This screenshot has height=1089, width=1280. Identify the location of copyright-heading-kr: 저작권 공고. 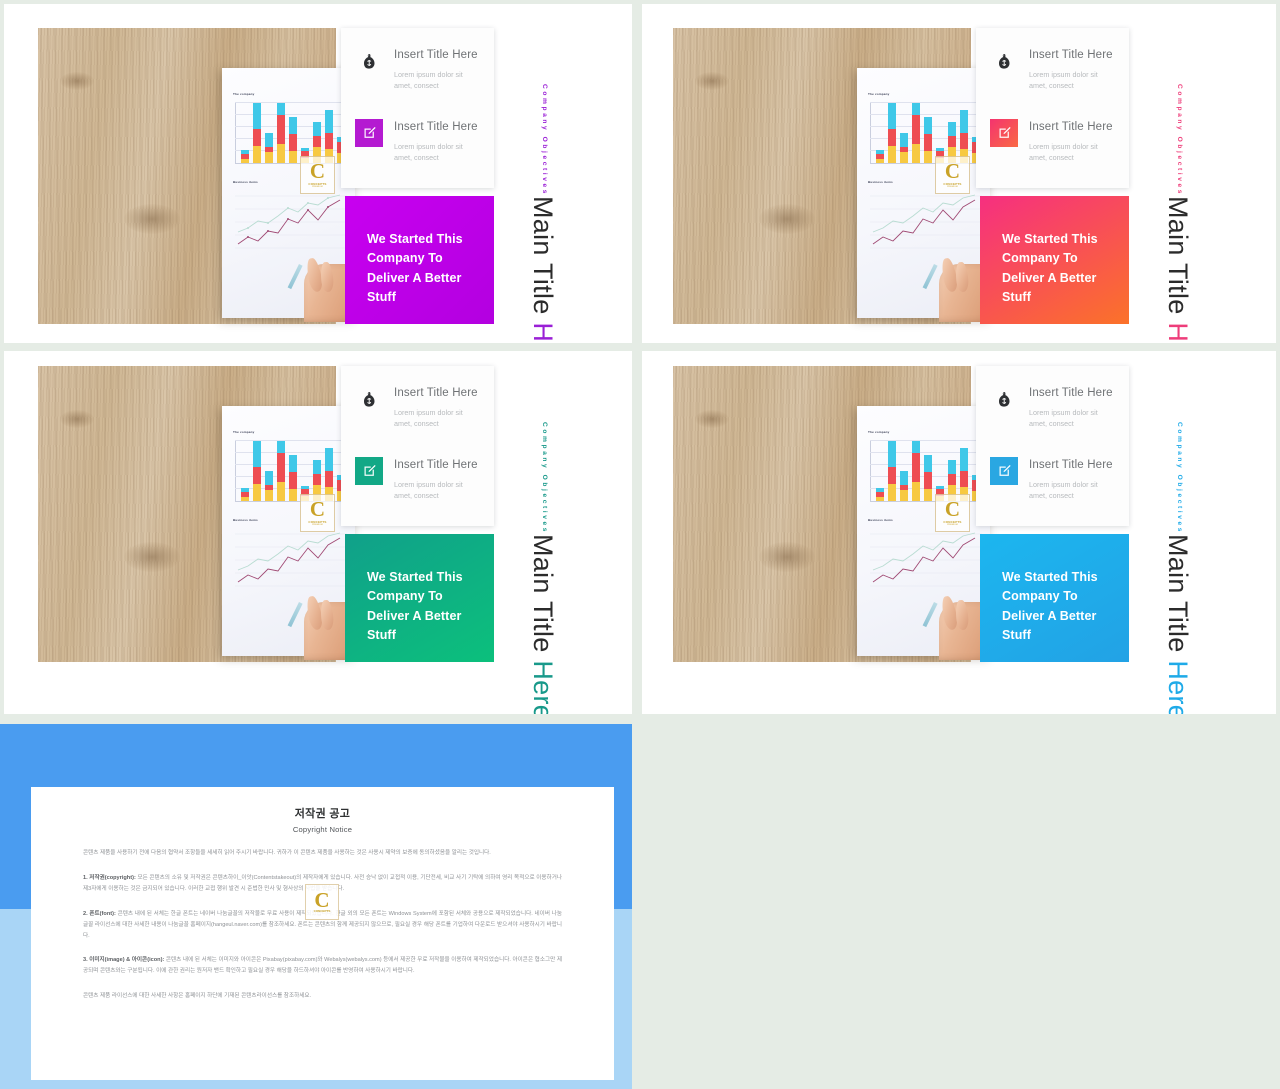
(322, 814).